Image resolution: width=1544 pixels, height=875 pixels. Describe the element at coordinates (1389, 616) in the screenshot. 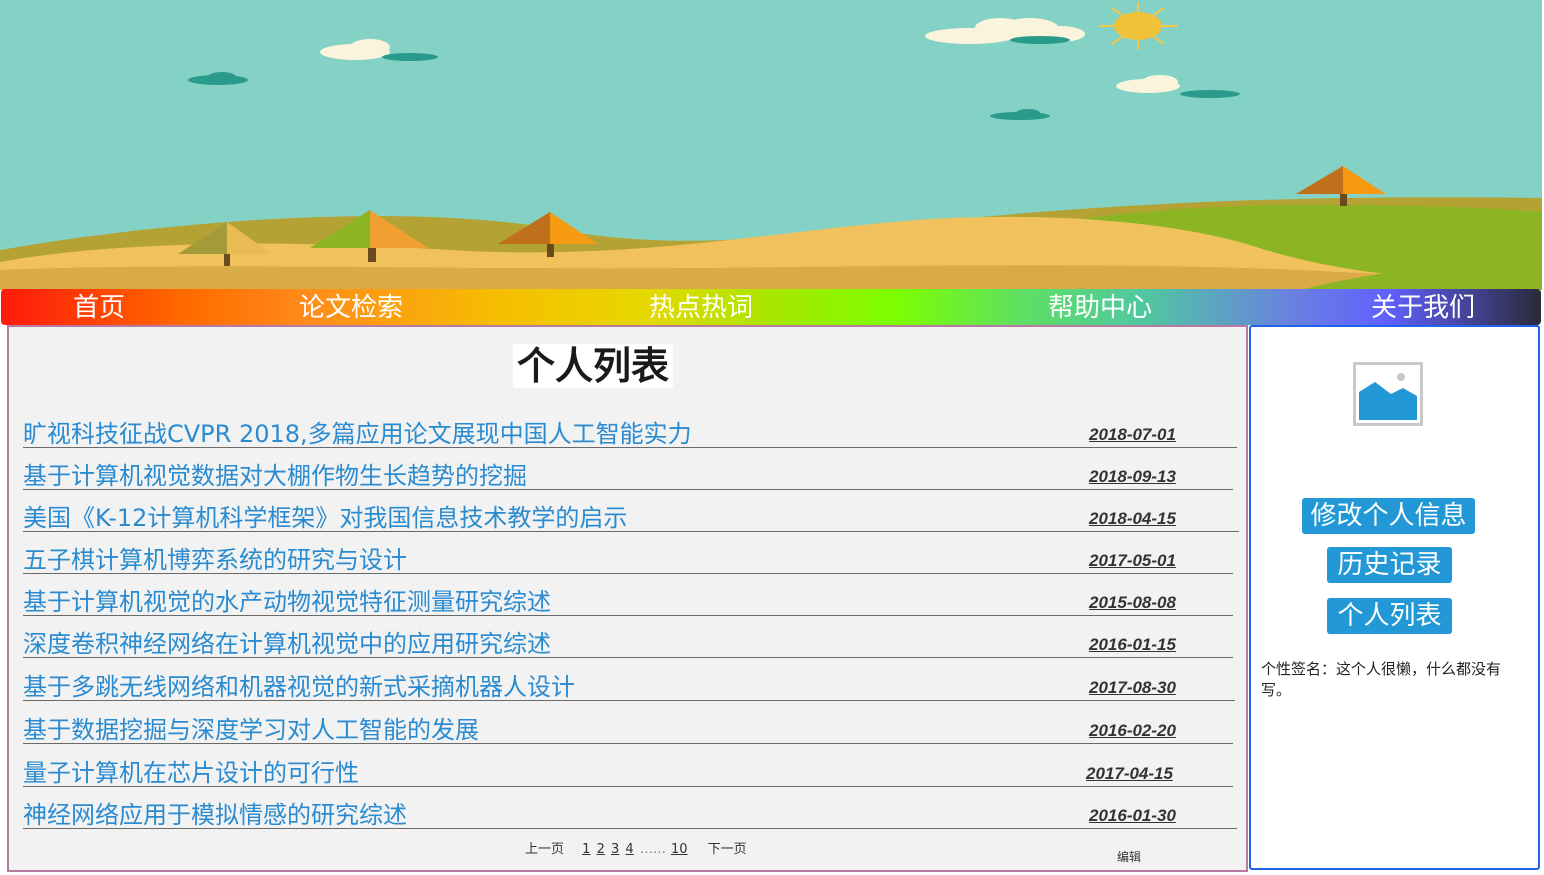

I see `personal-list-button: 个人列表` at that location.